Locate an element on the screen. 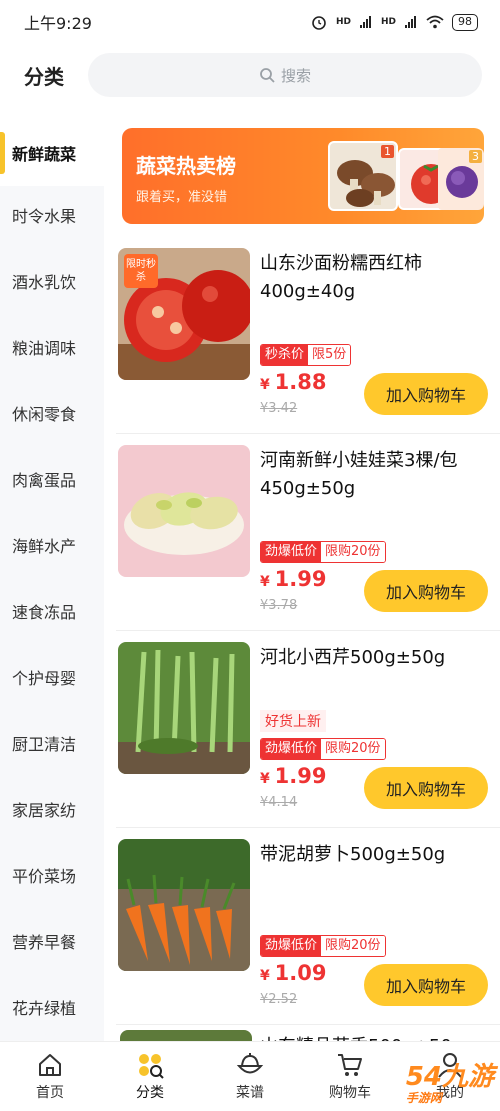 The height and width of the screenshot is (1111, 500). sidebar-item-vegetables: 新鲜蔬菜 is located at coordinates (52, 153).